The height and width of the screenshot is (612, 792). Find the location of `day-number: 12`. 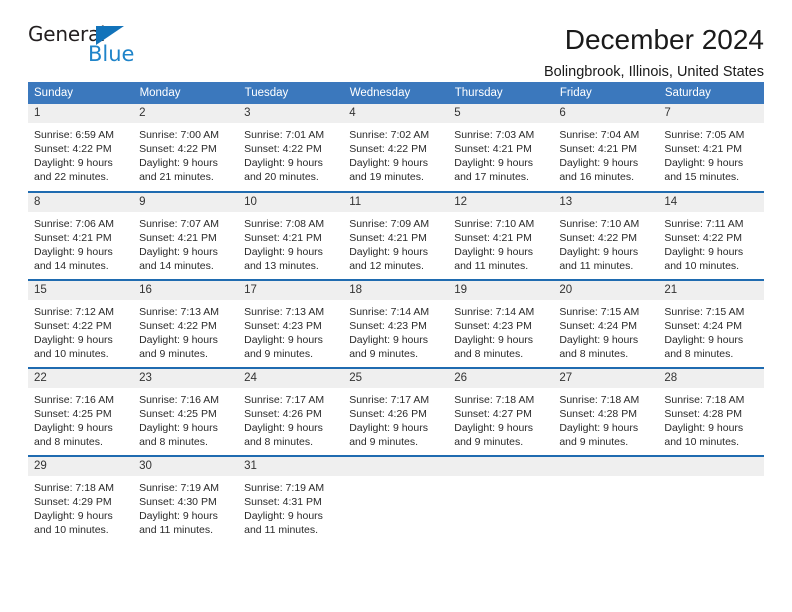

day-number: 12 is located at coordinates (501, 202).